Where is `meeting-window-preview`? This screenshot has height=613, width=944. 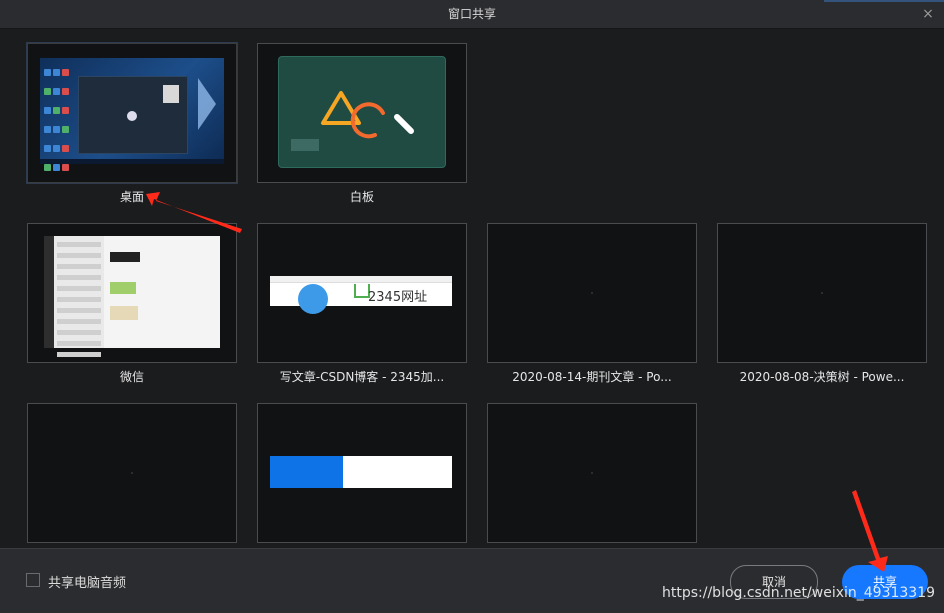 meeting-window-preview is located at coordinates (133, 115).